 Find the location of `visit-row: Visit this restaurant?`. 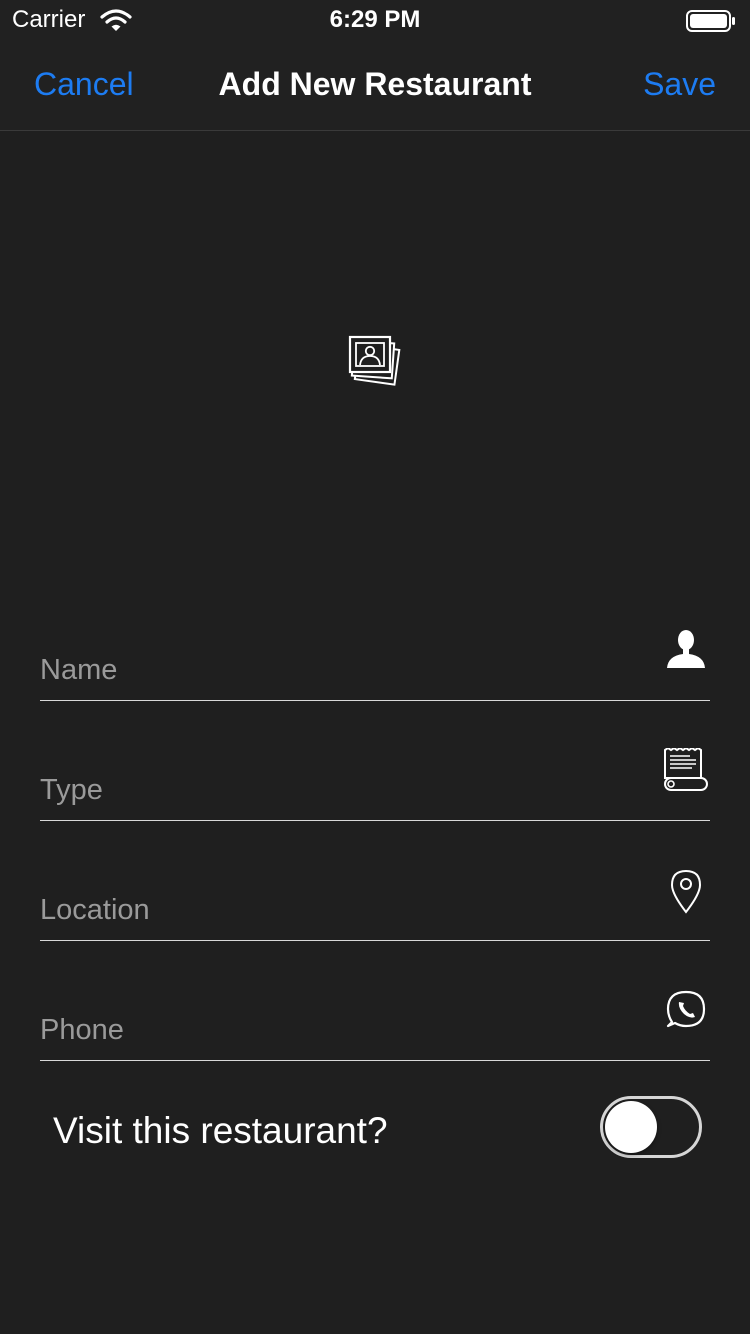

visit-row: Visit this restaurant? is located at coordinates (375, 1130).